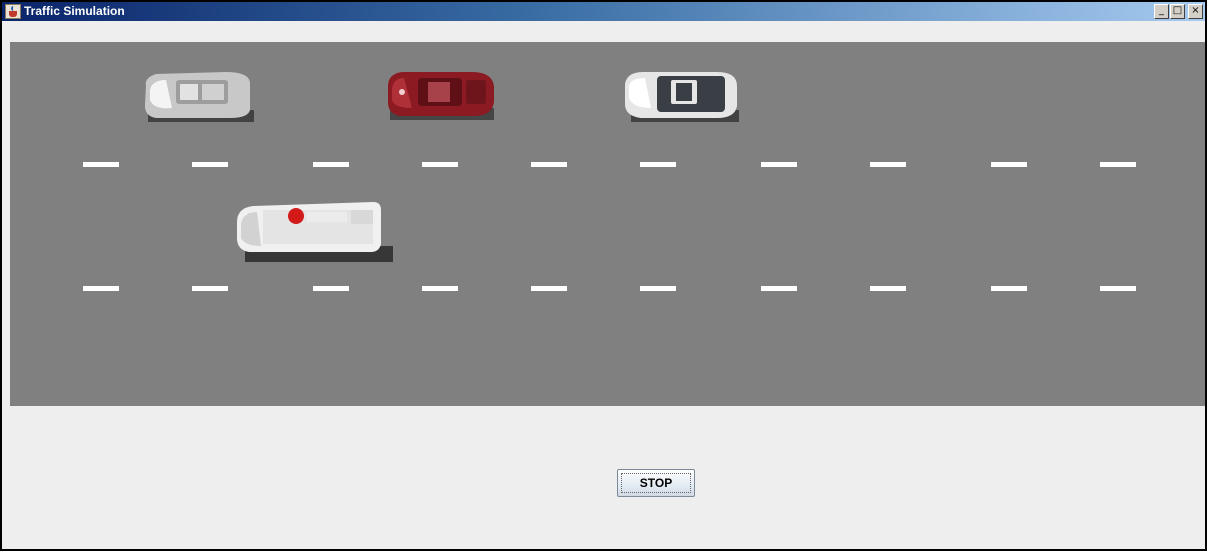  What do you see at coordinates (315, 232) in the screenshot?
I see `ambulance` at bounding box center [315, 232].